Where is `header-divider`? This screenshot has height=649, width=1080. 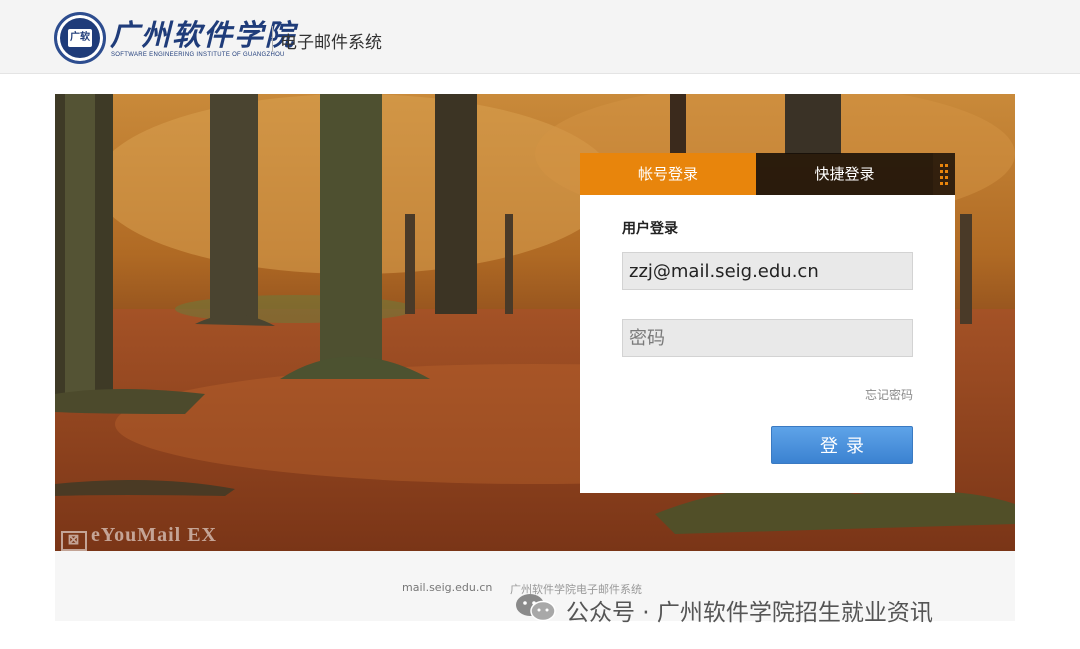
header-divider is located at coordinates (272, 39).